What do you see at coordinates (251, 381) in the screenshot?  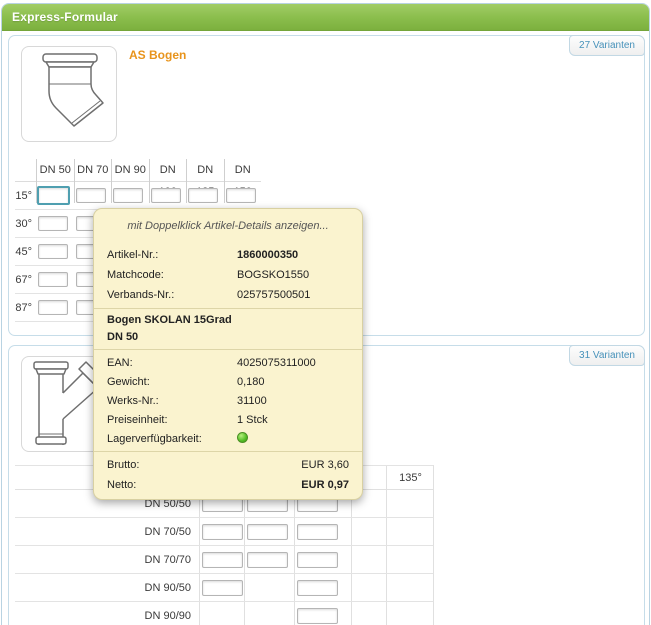 I see `field-value: 0,180` at bounding box center [251, 381].